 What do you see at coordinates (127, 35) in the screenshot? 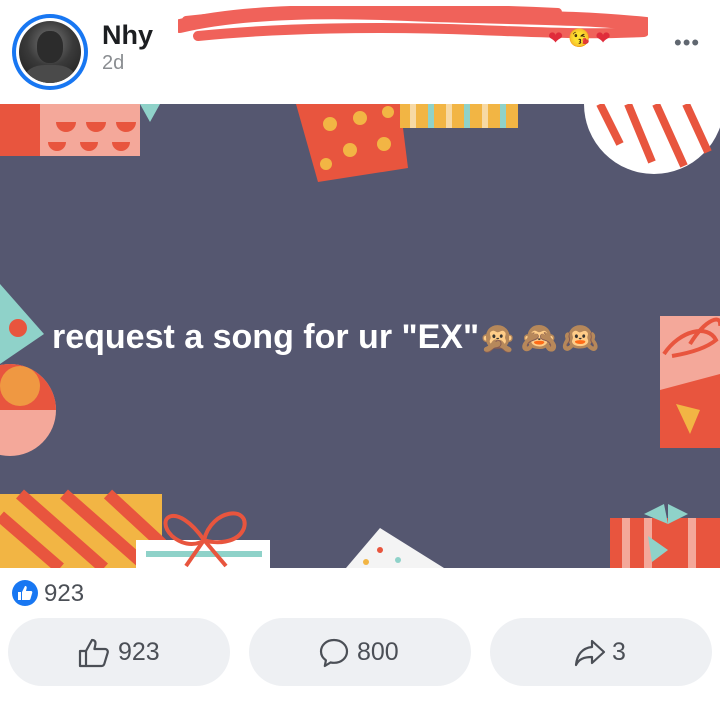
I see `poster-name: Nhy` at bounding box center [127, 35].